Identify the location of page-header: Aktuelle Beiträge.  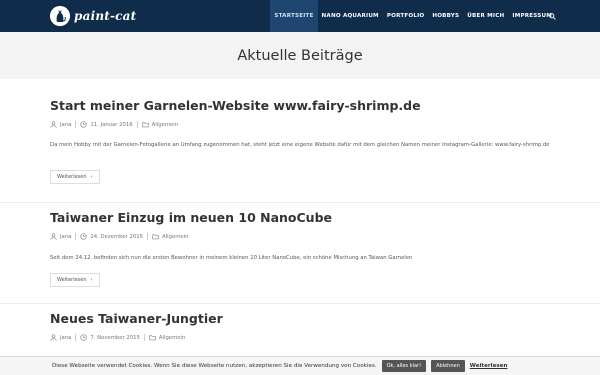
(300, 55).